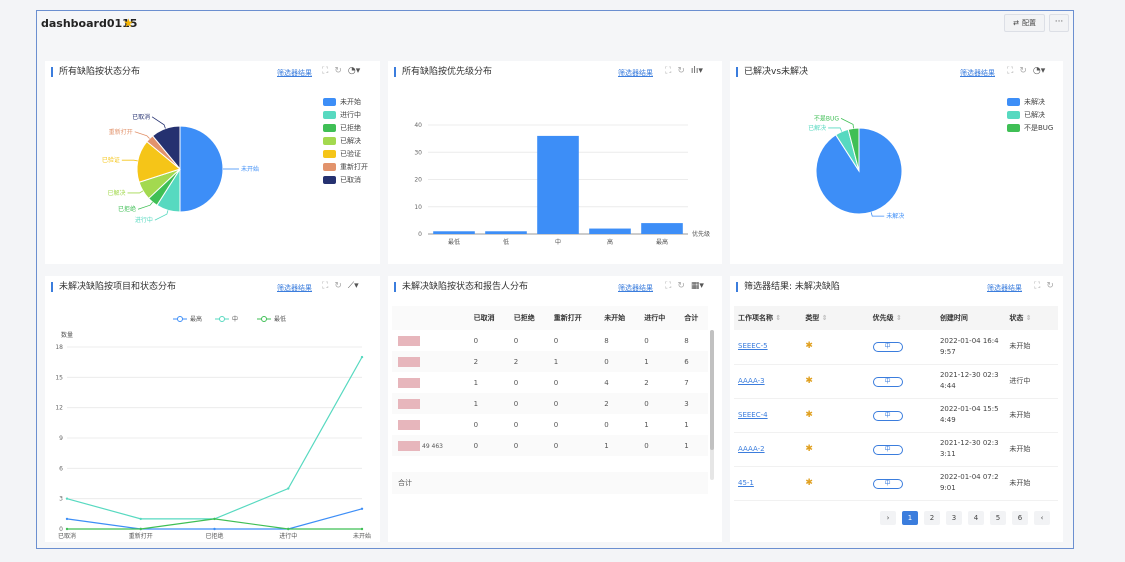  I want to click on priority-badge: 中, so click(887, 483).